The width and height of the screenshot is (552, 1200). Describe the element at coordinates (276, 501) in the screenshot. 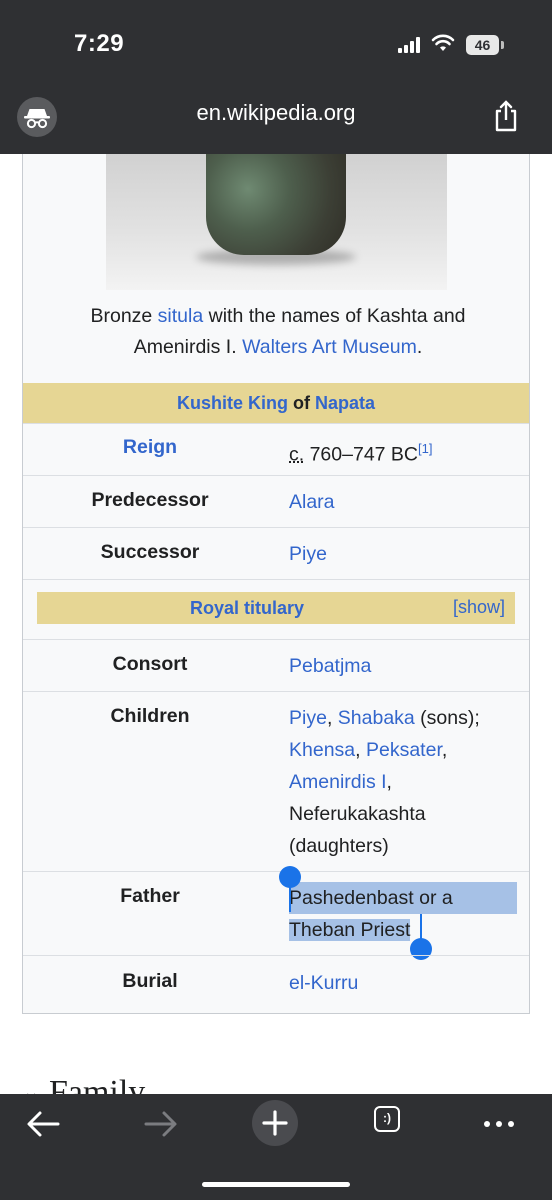

I see `predecessor-row: Predecessor Alara` at that location.